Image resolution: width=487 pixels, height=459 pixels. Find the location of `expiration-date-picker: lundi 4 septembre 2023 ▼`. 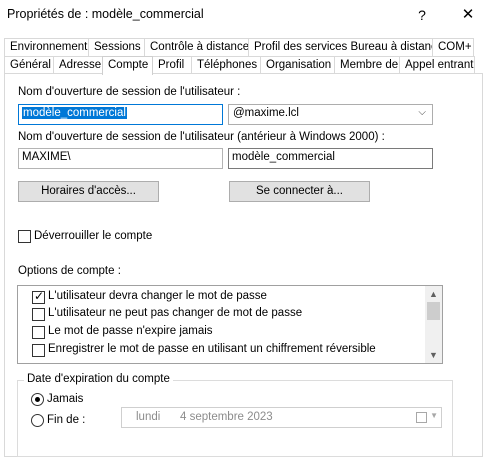

expiration-date-picker: lundi 4 septembre 2023 ▼ is located at coordinates (281, 417).